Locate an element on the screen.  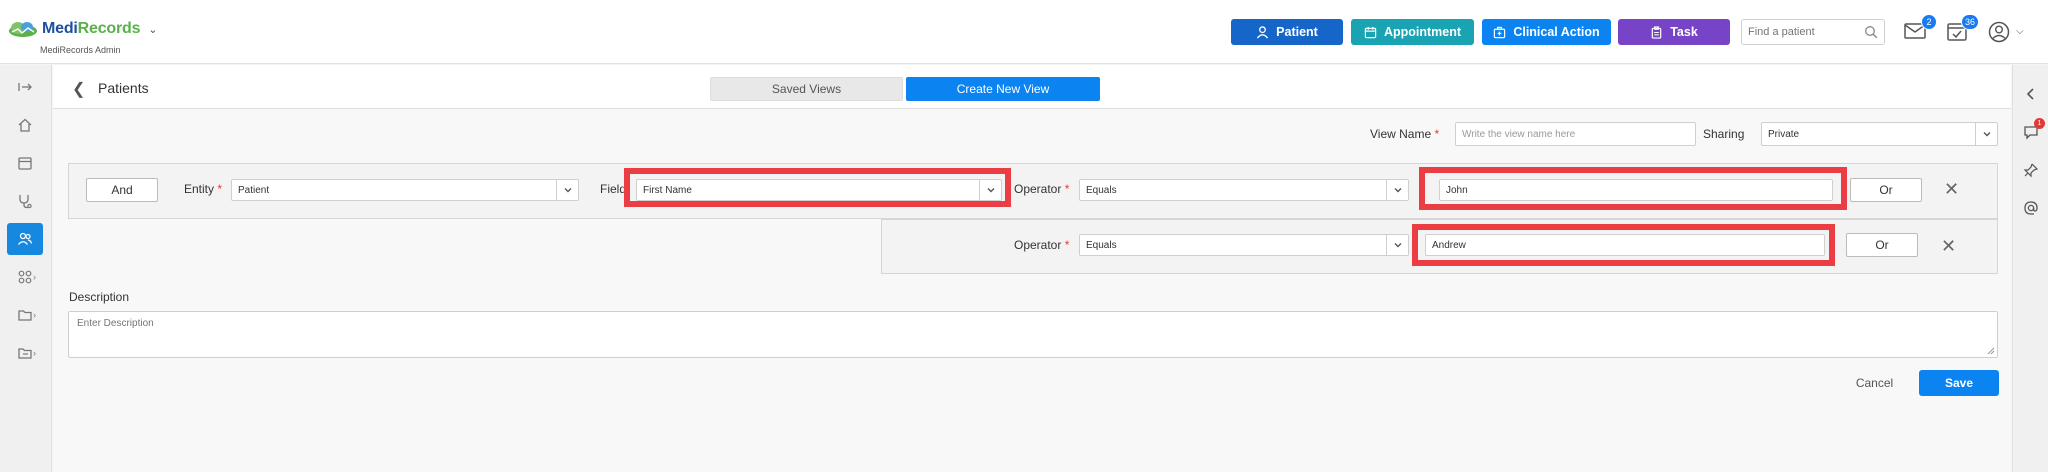
appointment-button: Appointment is located at coordinates (1412, 32).